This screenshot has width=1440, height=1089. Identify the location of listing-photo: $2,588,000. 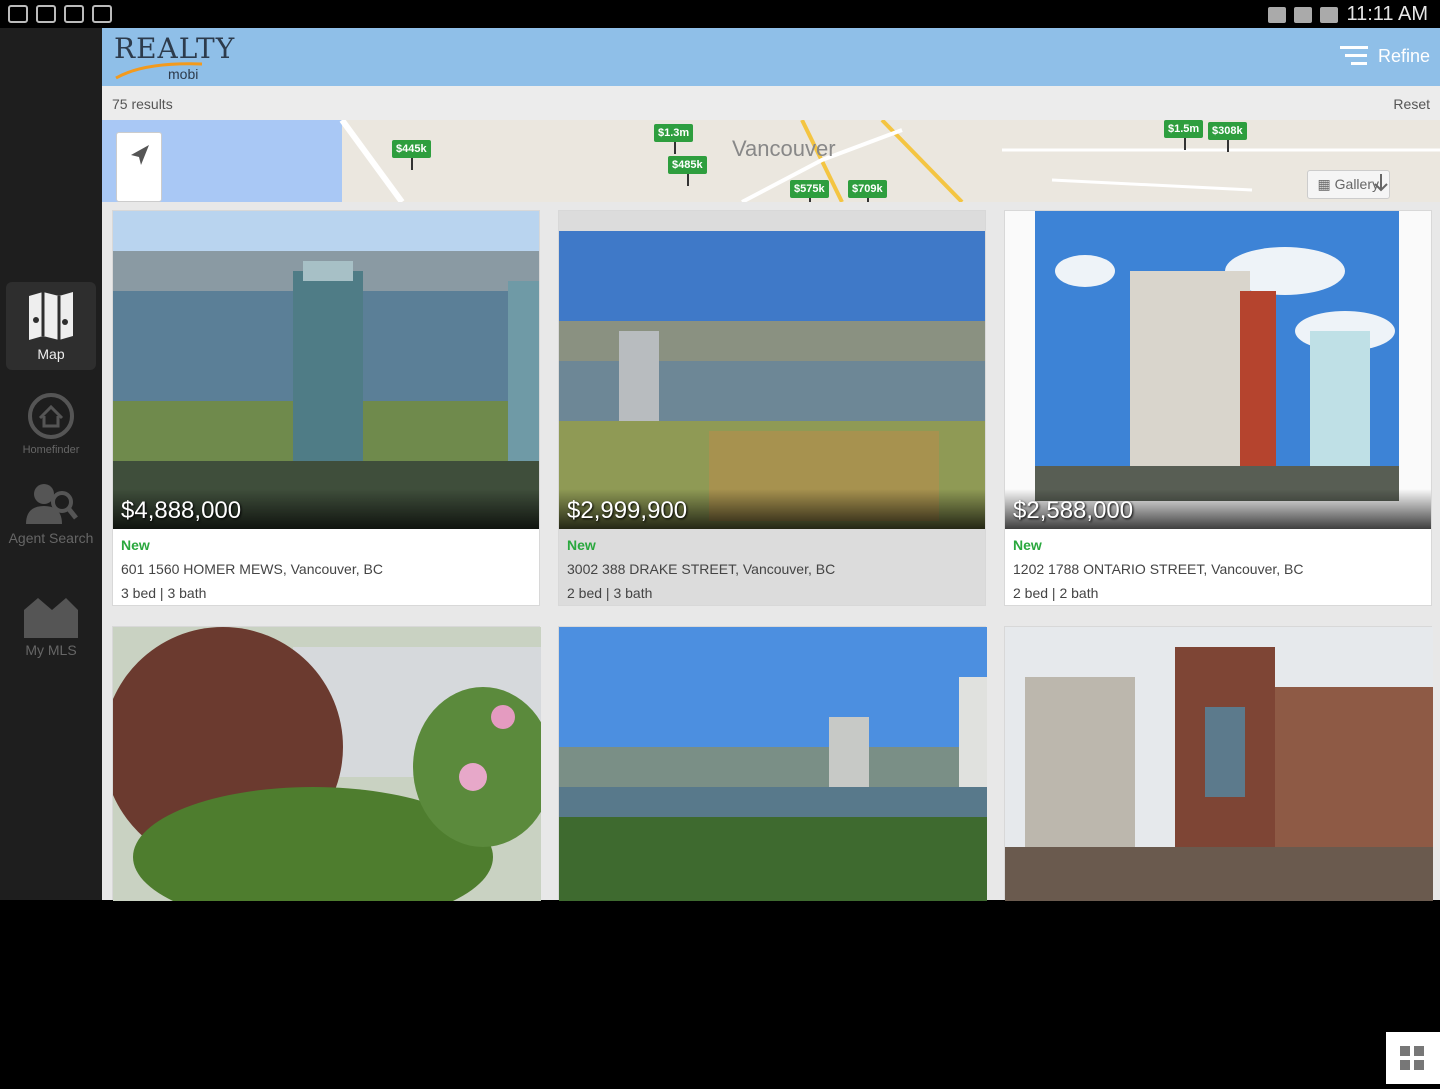
(1218, 370).